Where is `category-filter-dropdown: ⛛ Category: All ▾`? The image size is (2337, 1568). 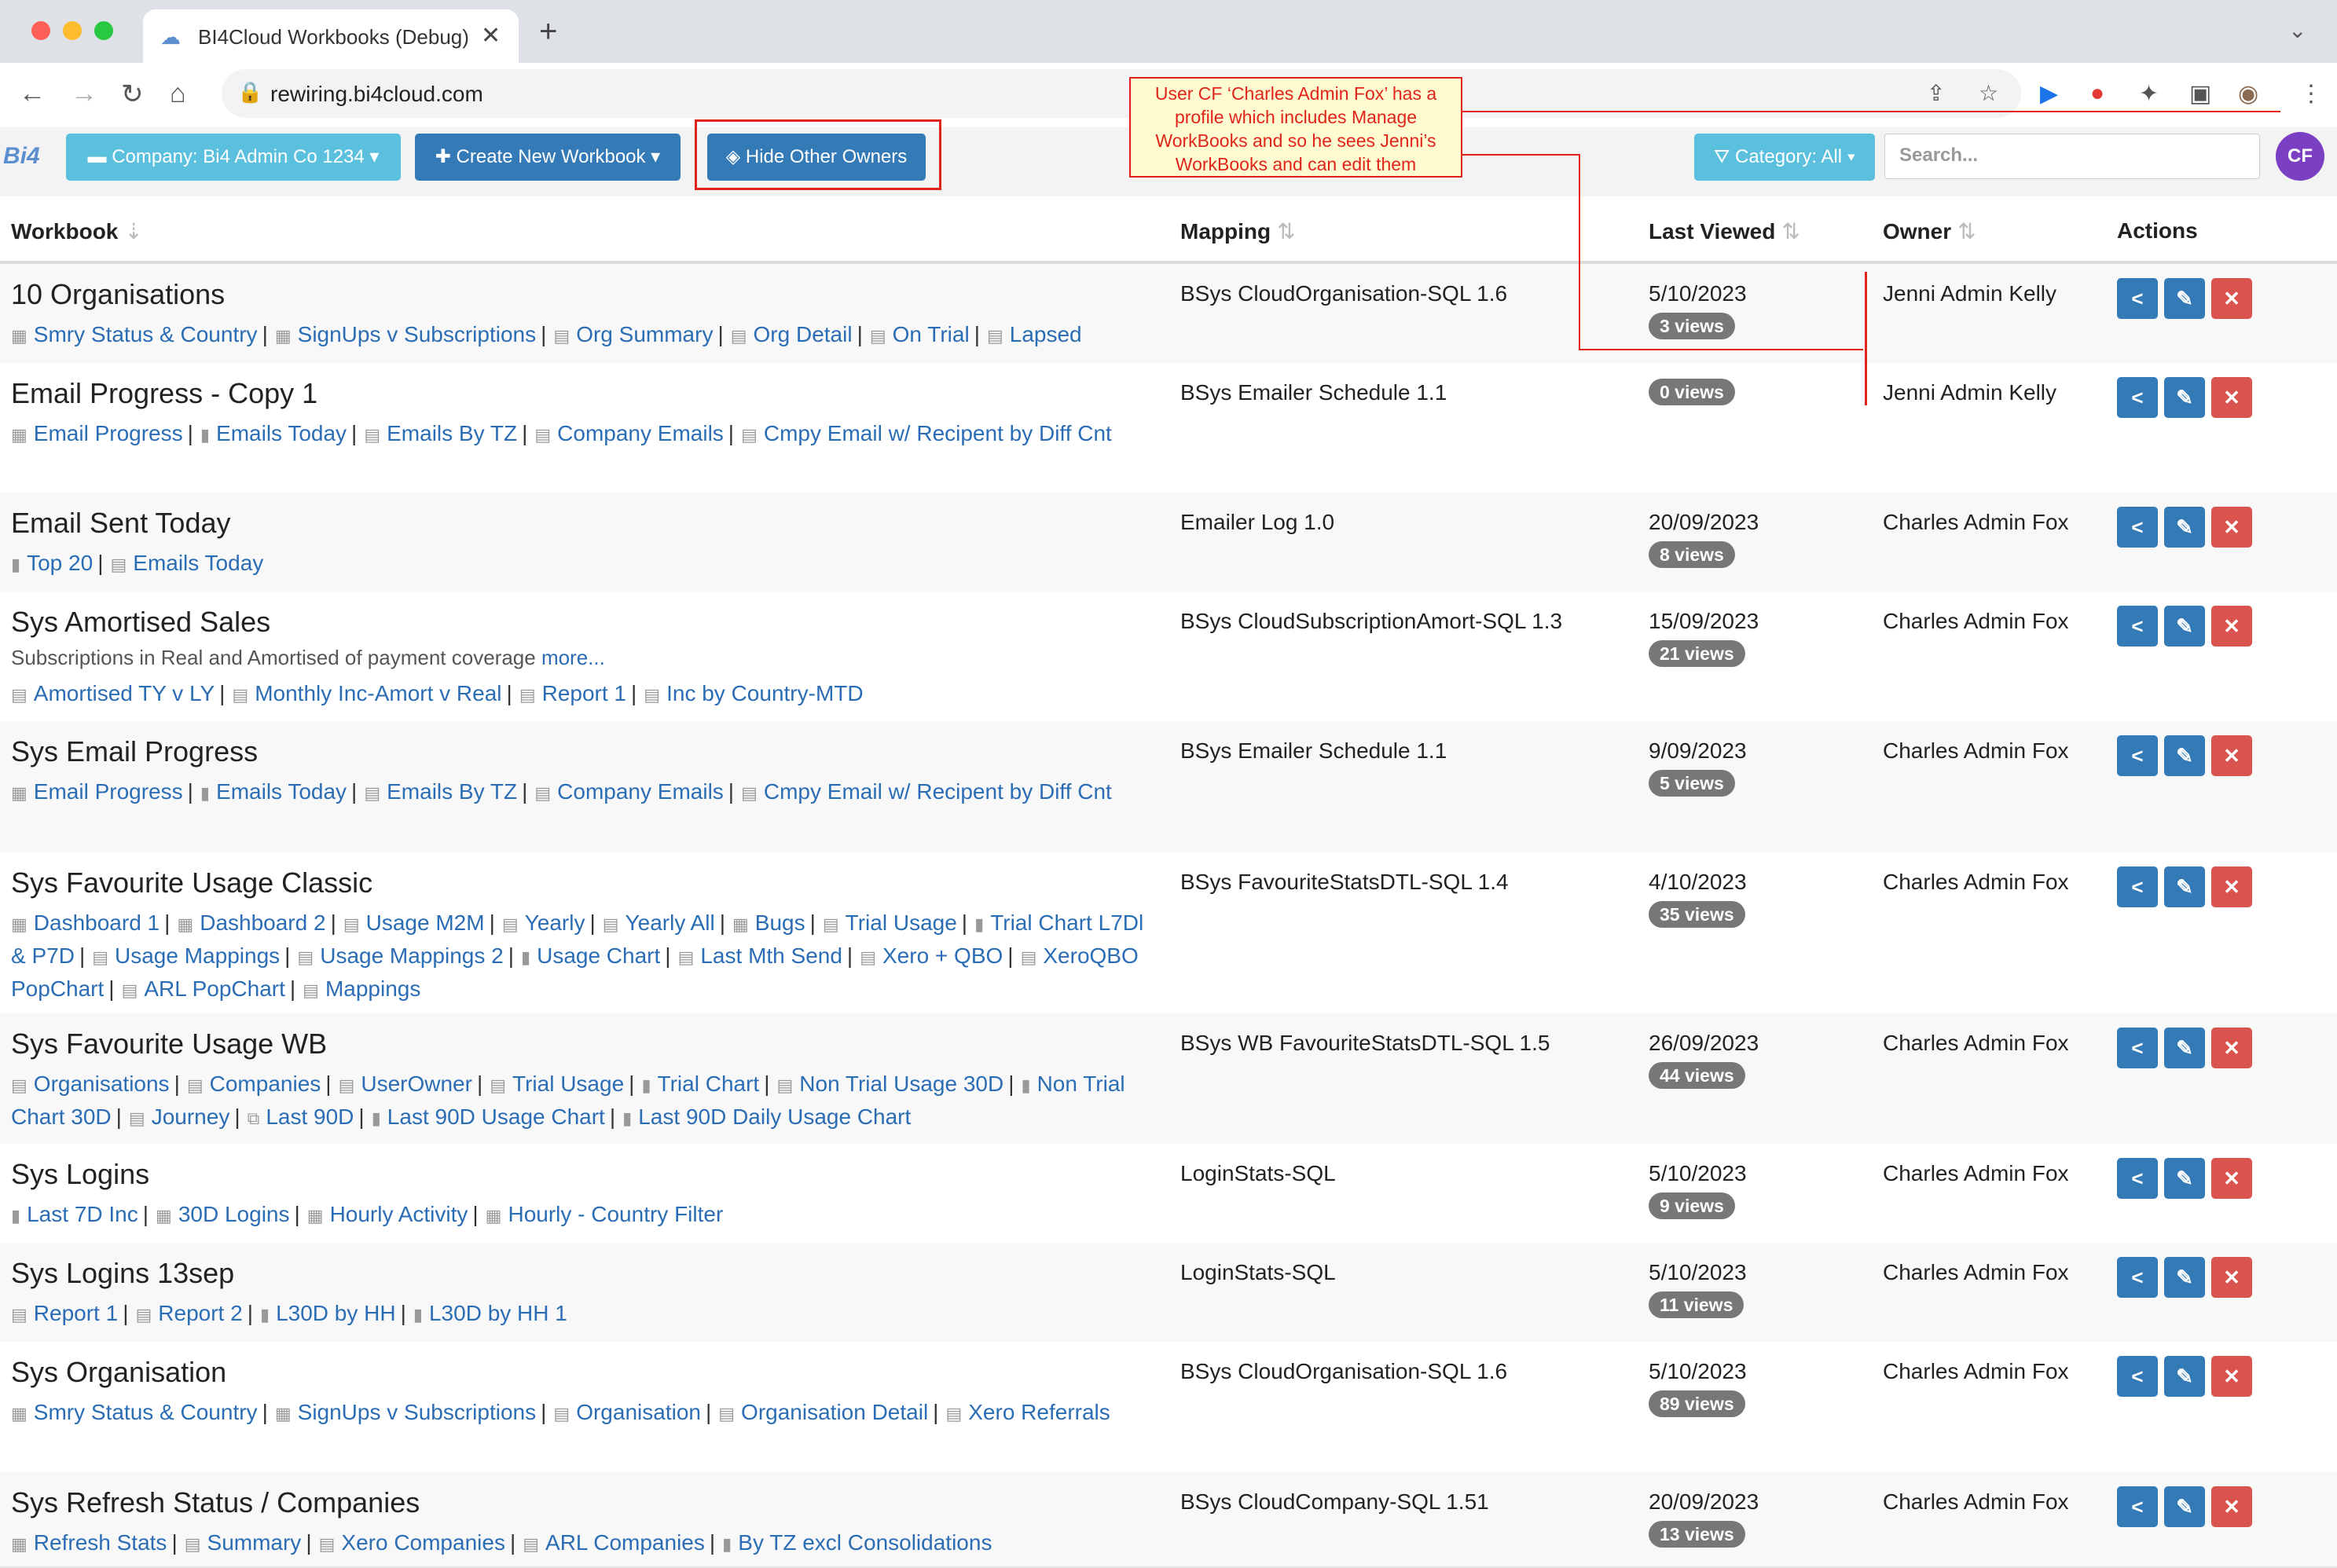 category-filter-dropdown: ⛛ Category: All ▾ is located at coordinates (1784, 158).